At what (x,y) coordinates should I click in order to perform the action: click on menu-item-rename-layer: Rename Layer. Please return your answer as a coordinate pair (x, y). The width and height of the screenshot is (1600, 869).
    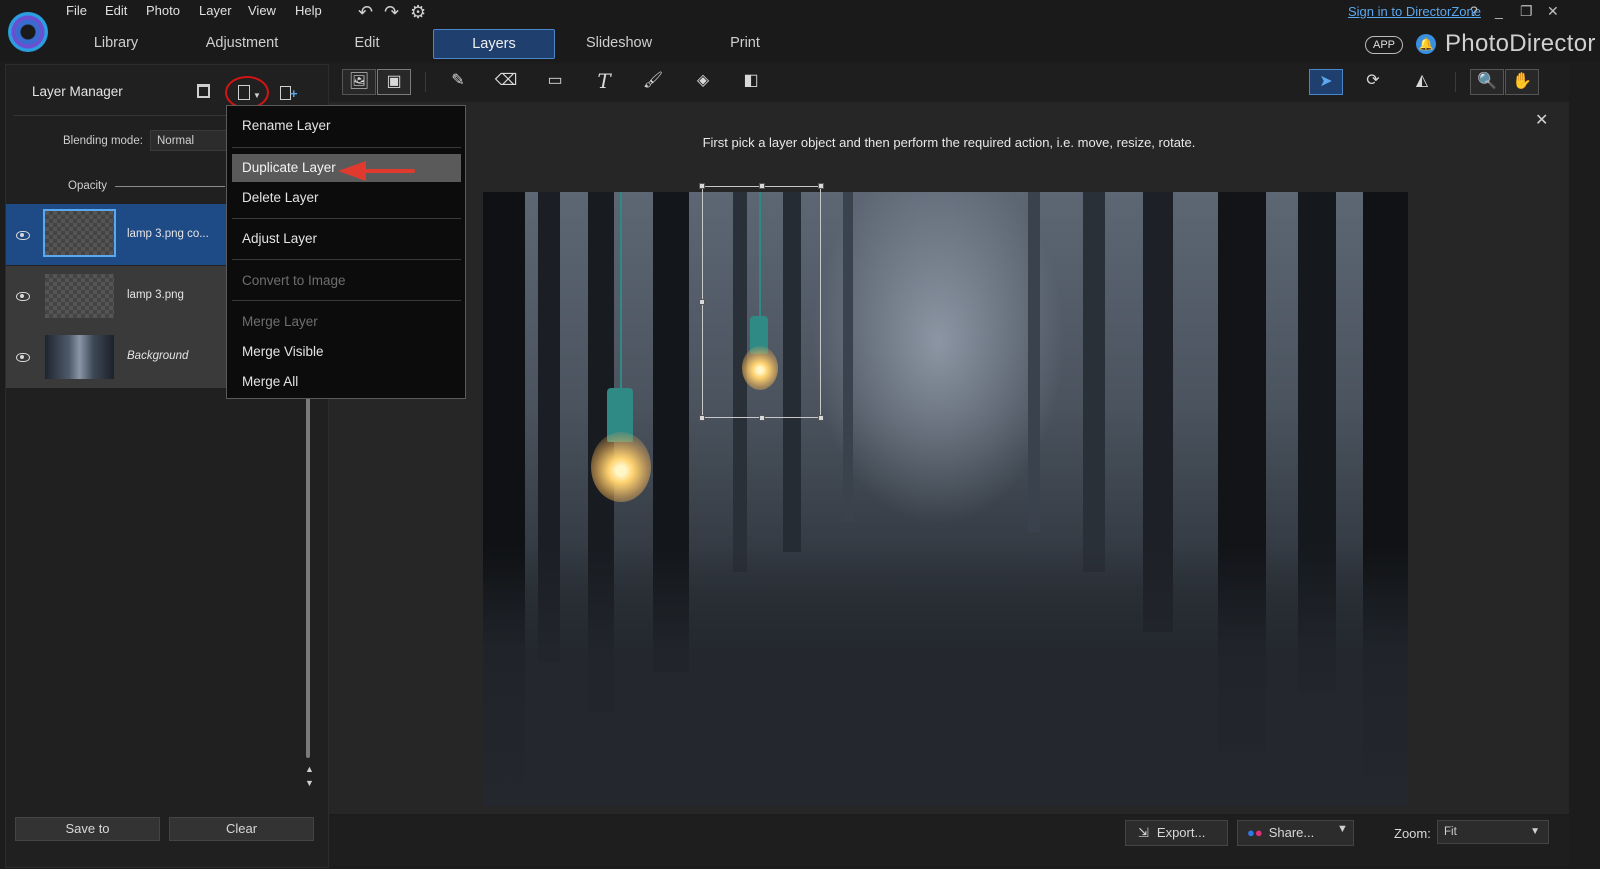
    Looking at the image, I should click on (286, 125).